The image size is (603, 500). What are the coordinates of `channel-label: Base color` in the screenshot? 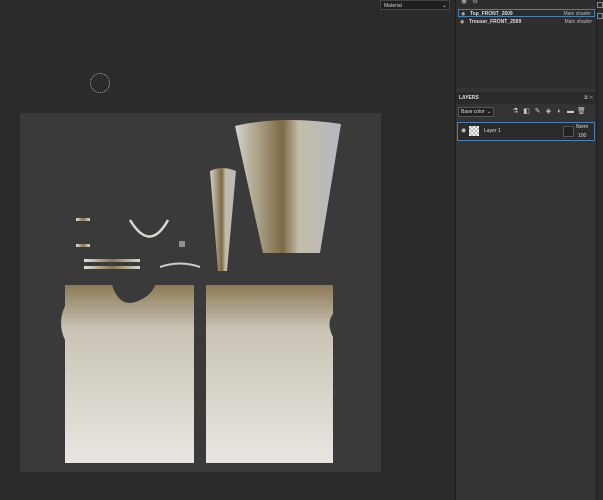 It's located at (473, 112).